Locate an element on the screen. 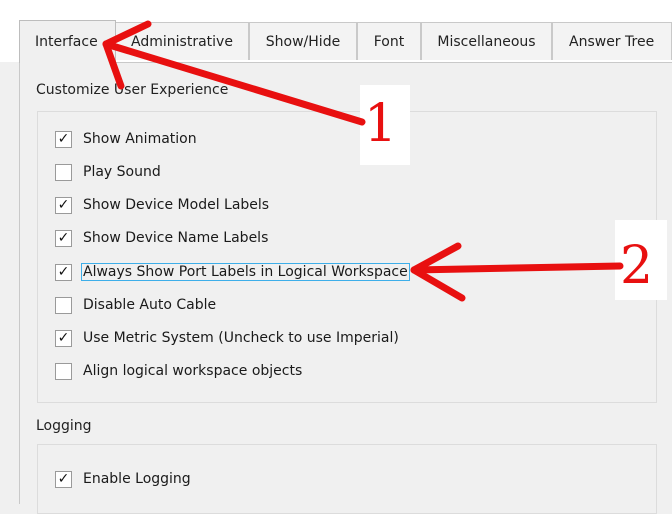  tab-label: Interface is located at coordinates (66, 42).